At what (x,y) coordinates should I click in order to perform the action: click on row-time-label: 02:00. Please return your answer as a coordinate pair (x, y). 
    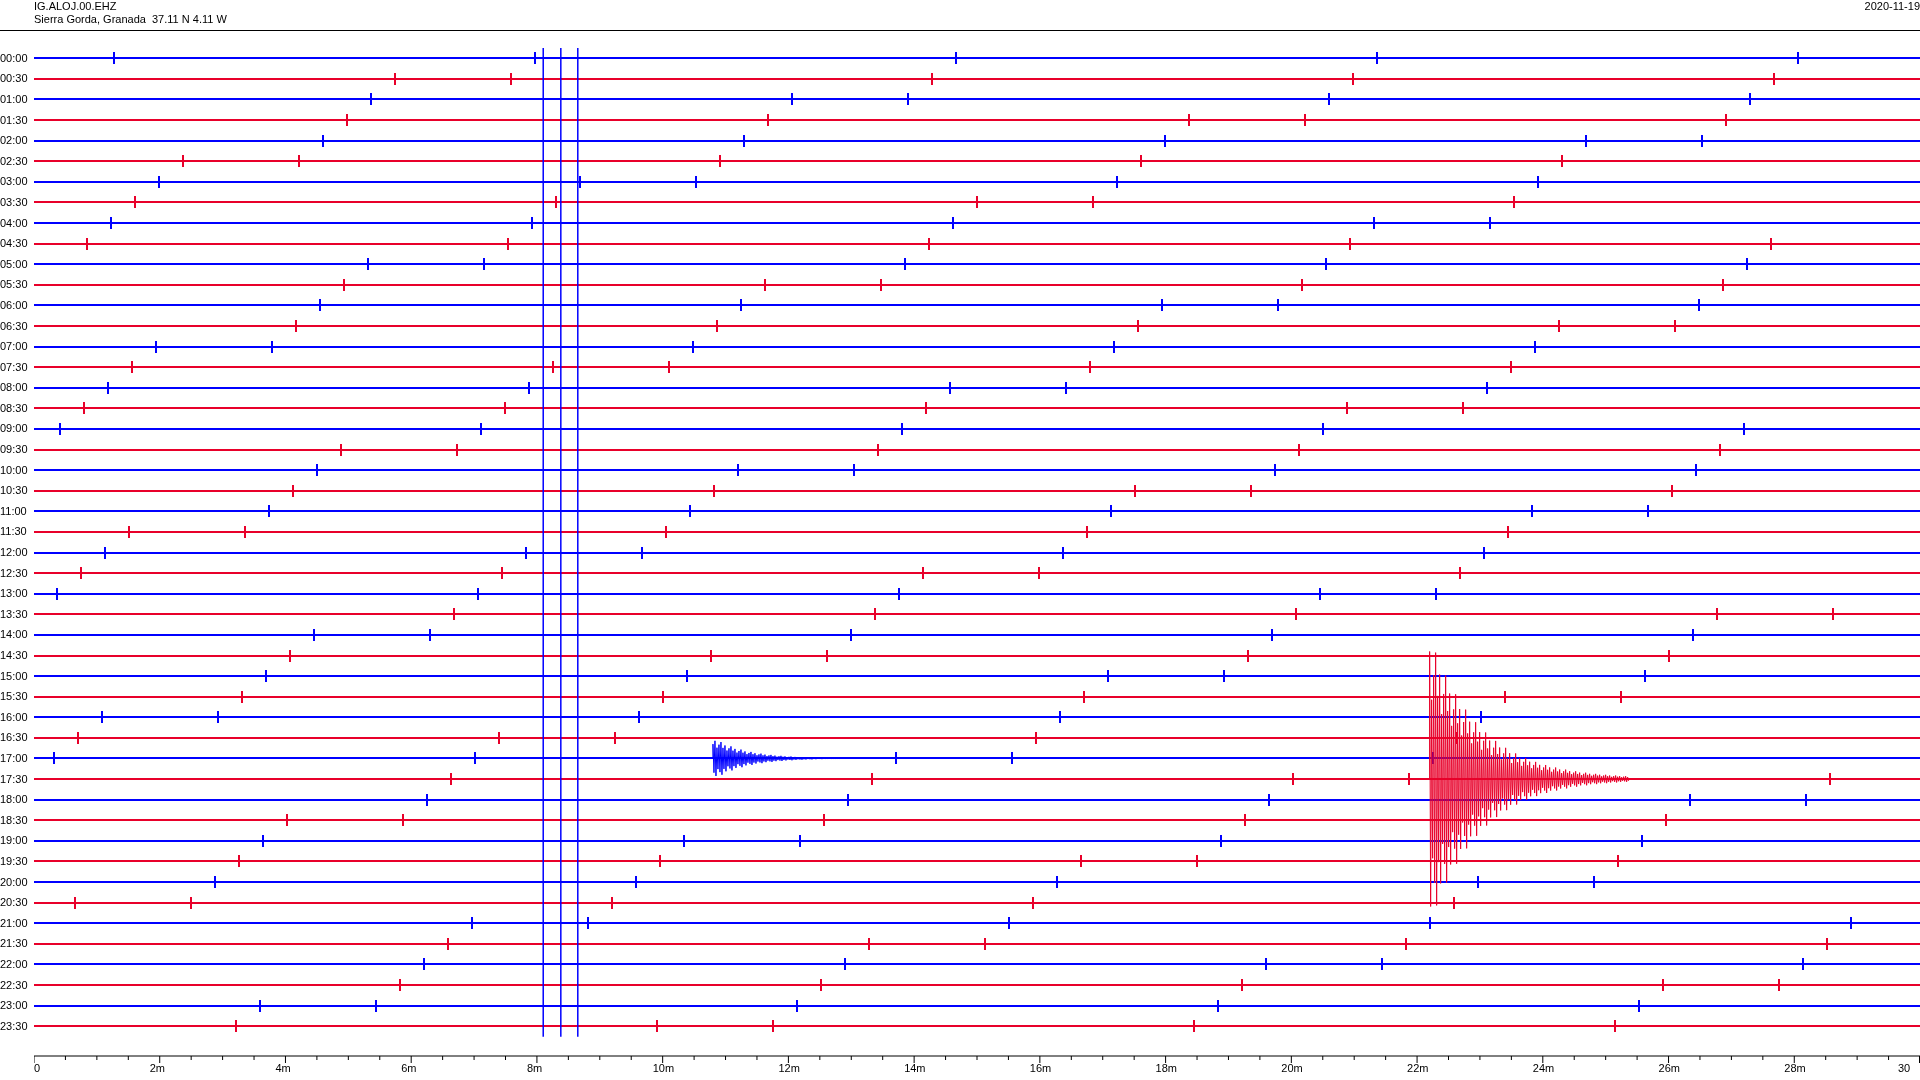
    Looking at the image, I should click on (14, 141).